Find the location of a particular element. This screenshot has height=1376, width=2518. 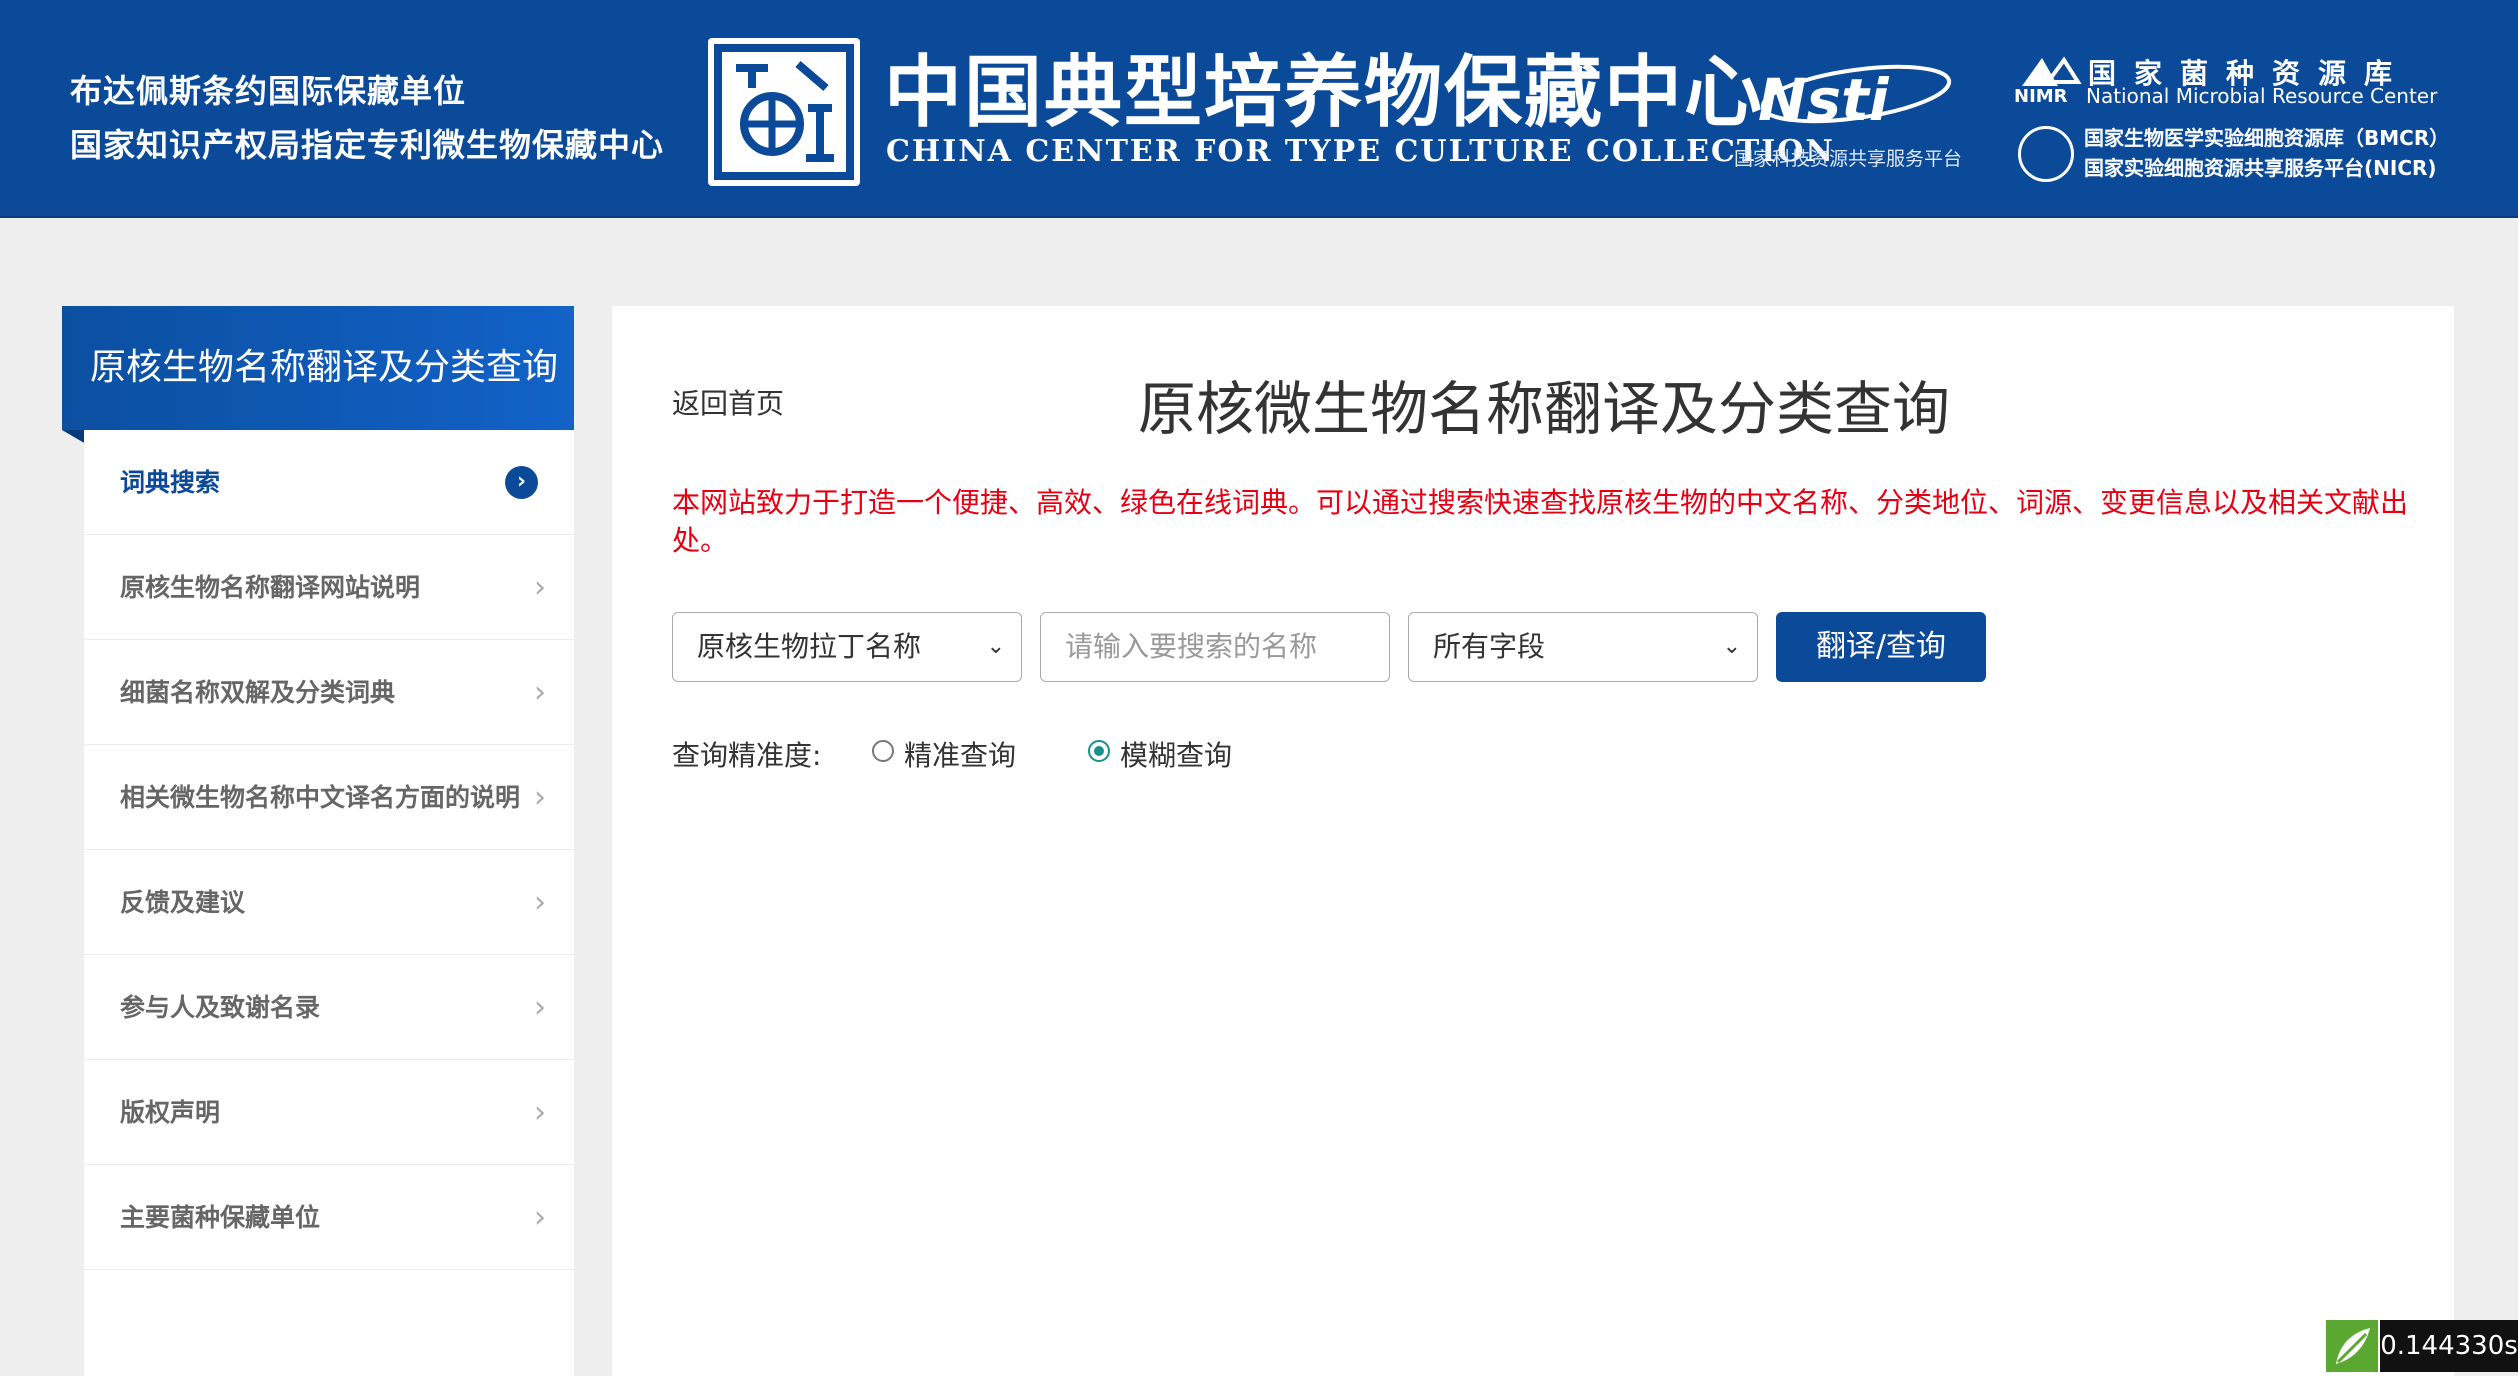

search-input: 请输入要搜索的名称 is located at coordinates (1215, 647).